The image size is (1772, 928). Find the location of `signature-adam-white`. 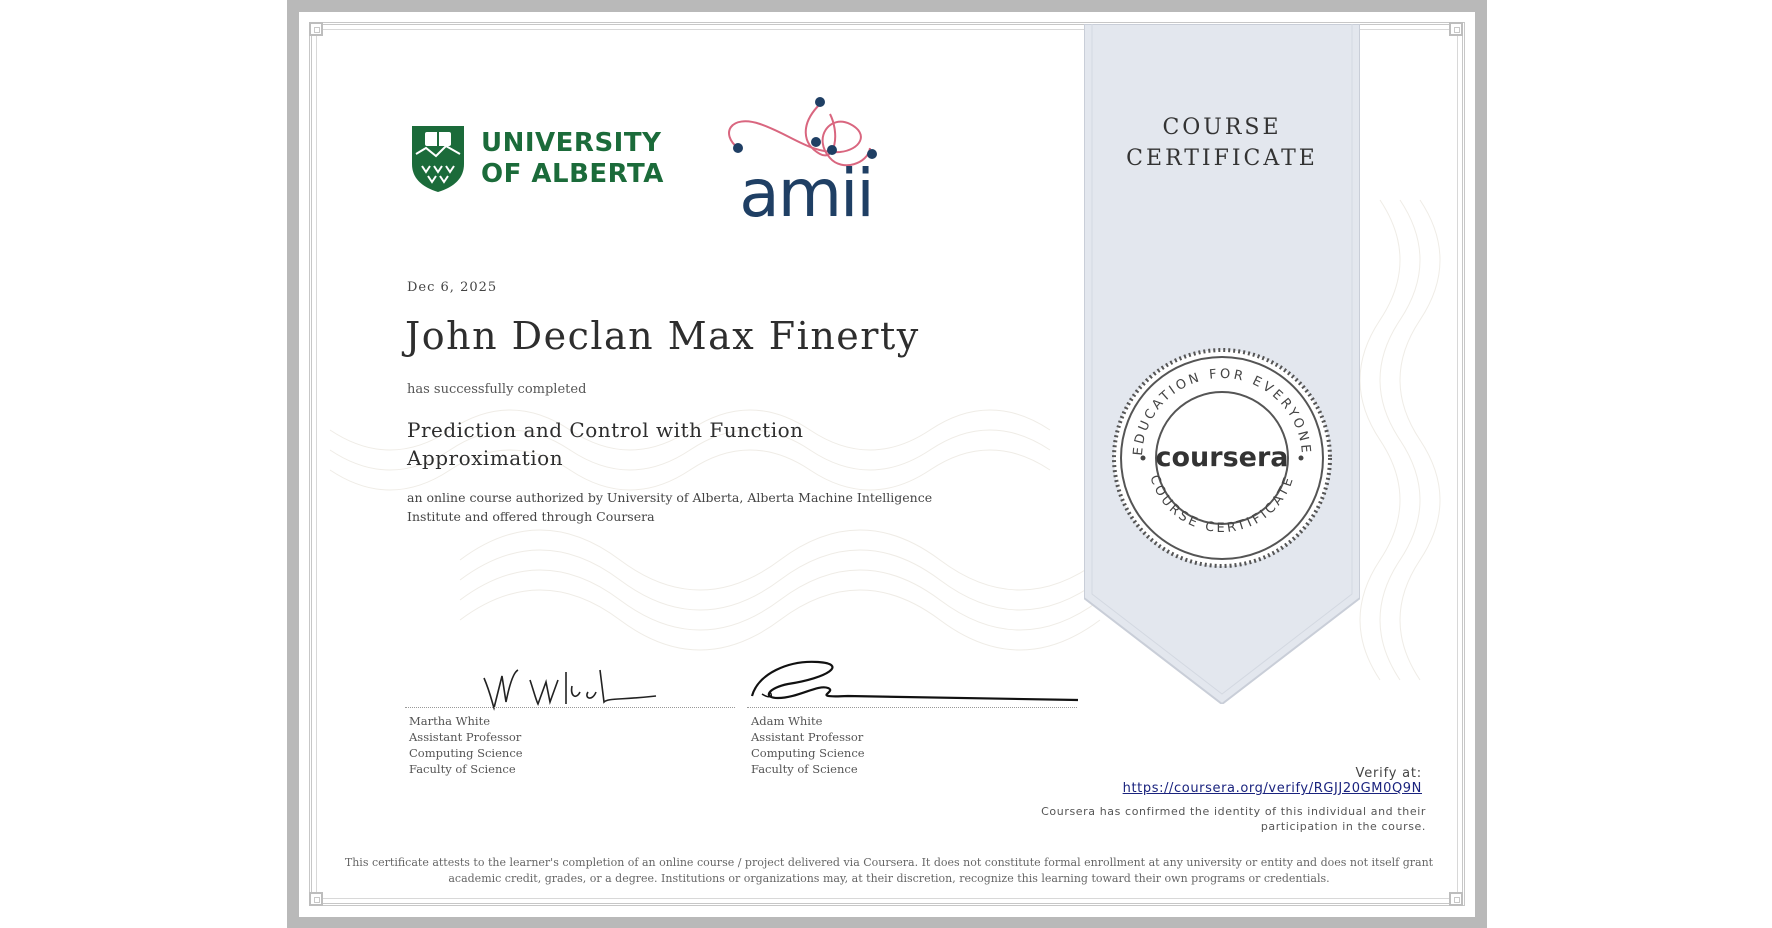

signature-adam-white is located at coordinates (914, 681).